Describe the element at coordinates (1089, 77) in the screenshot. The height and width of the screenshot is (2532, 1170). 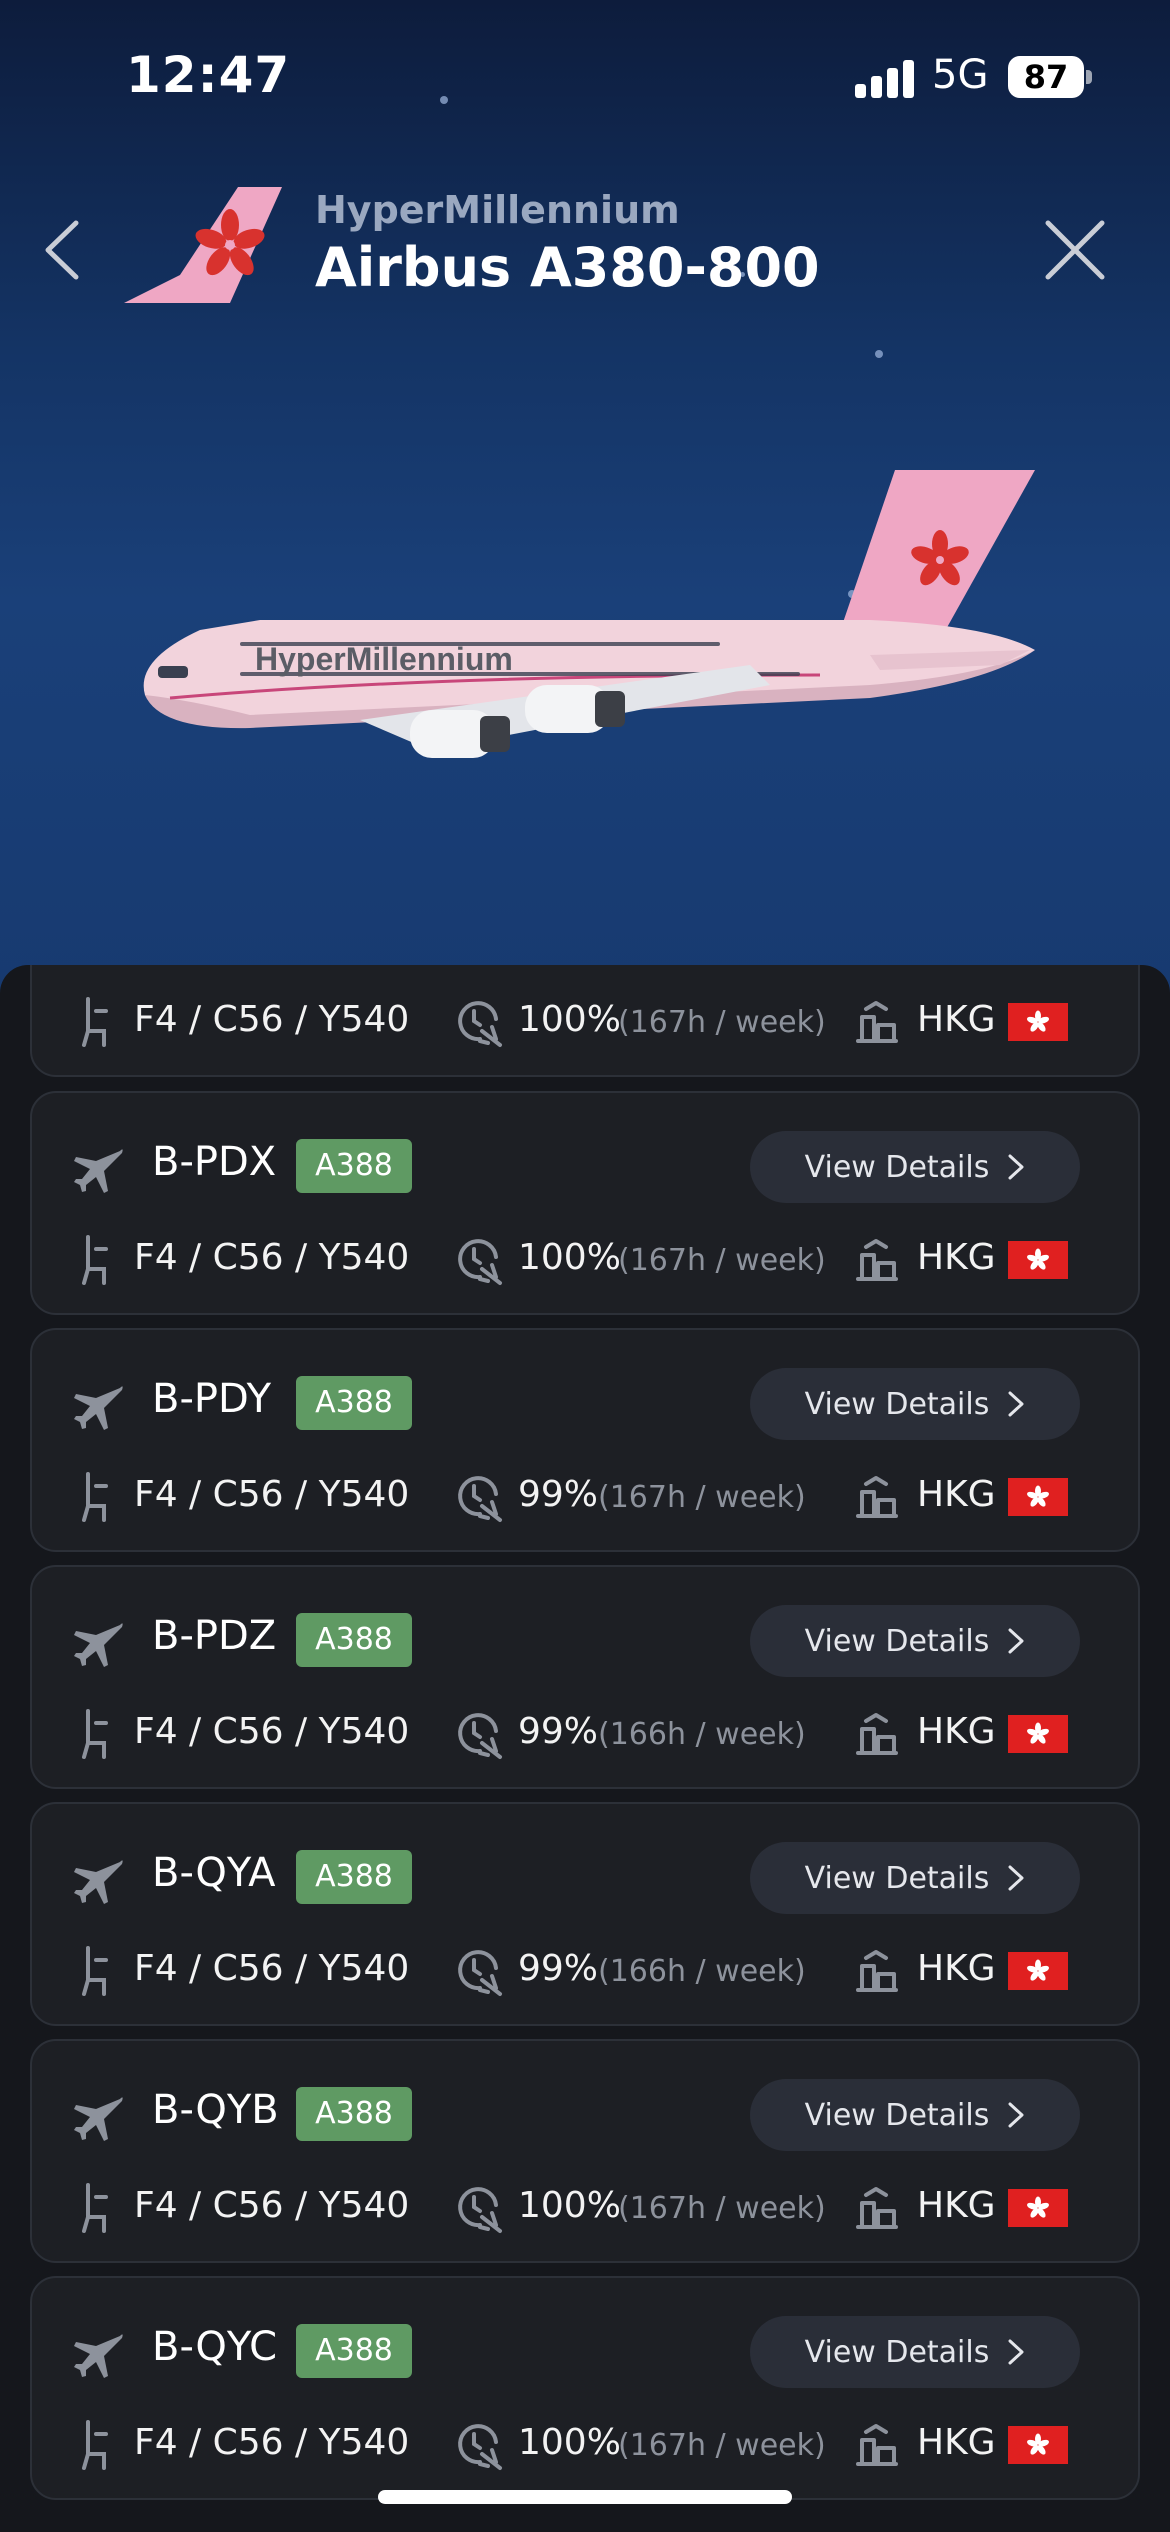
I see `battery-tip` at that location.